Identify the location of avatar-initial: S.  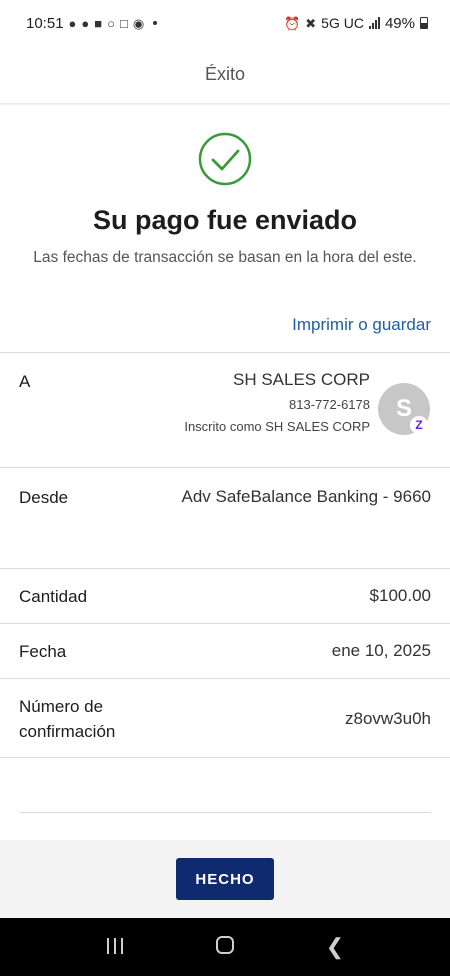
(403, 408).